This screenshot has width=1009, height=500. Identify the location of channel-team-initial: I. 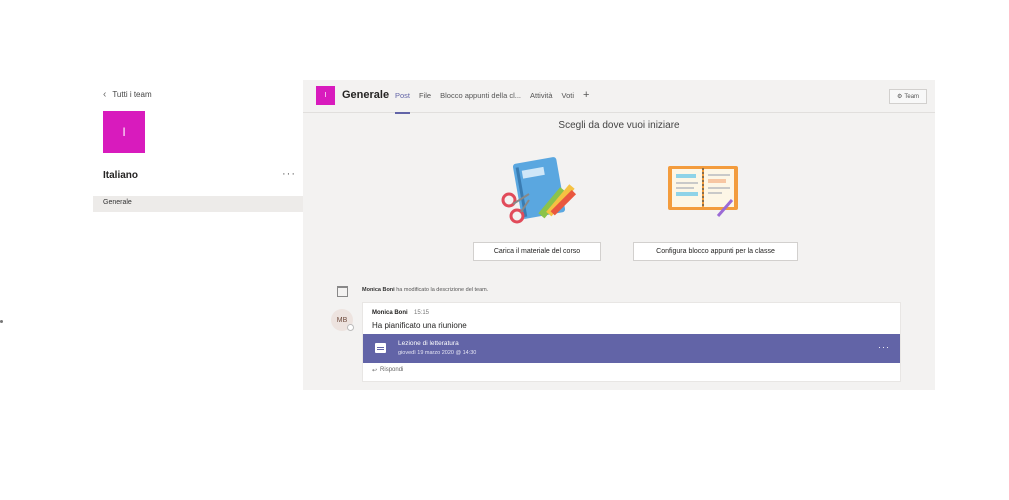
(325, 95).